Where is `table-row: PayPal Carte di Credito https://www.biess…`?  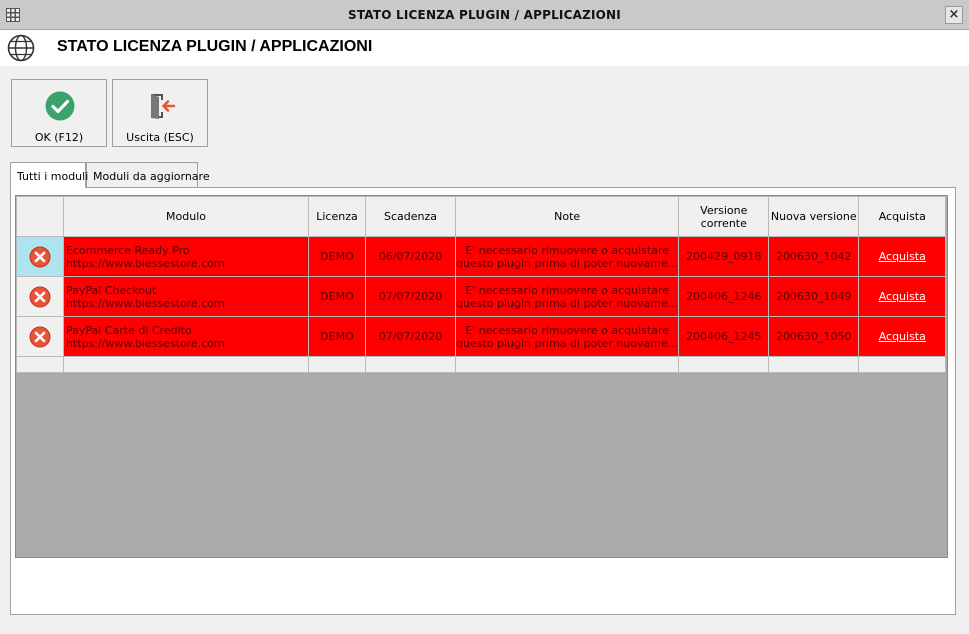
table-row: PayPal Carte di Credito https://www.biess… is located at coordinates (481, 336).